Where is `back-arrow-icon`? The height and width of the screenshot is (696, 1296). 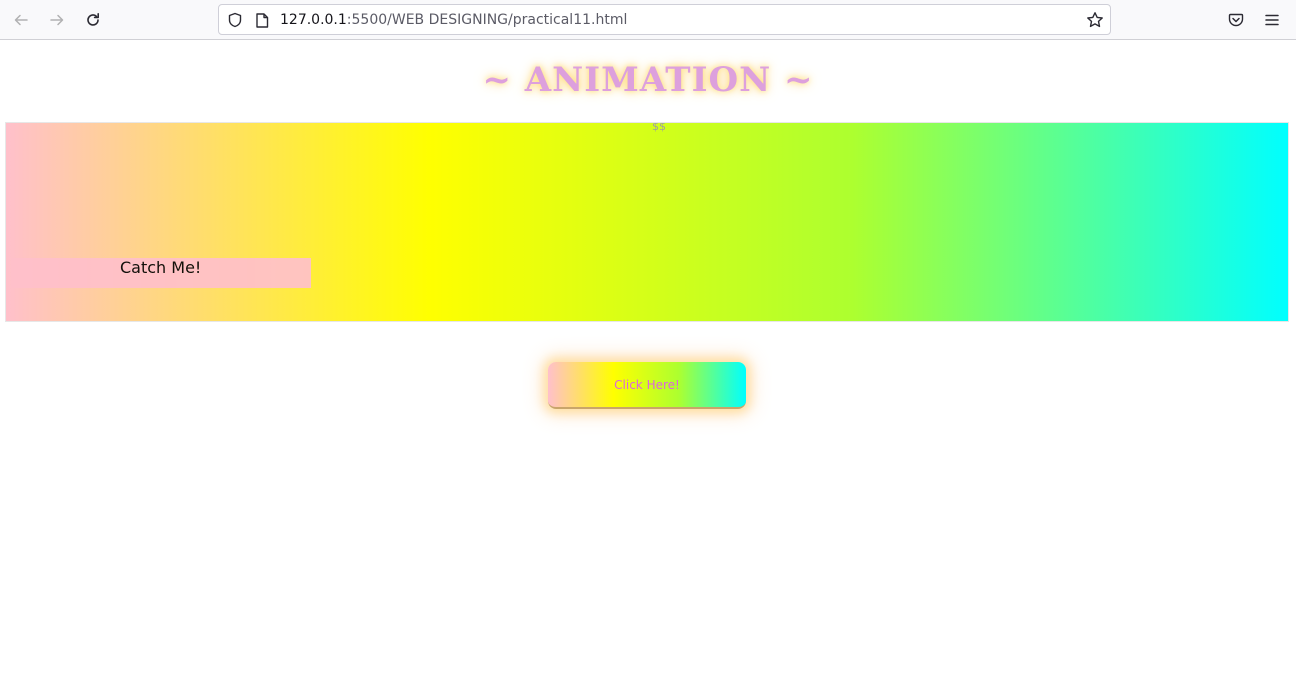
back-arrow-icon is located at coordinates (21, 20).